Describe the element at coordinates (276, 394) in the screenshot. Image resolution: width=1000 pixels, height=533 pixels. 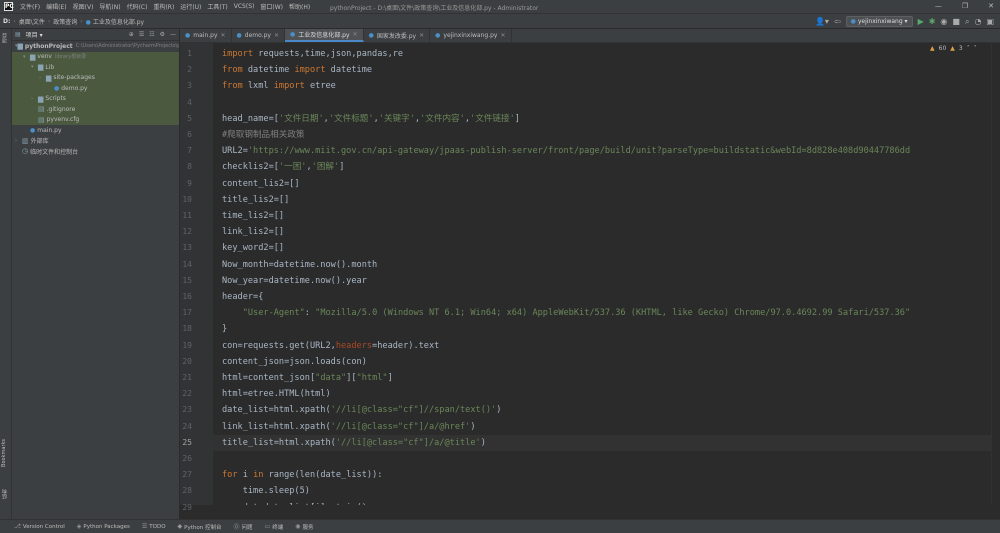
I see `code-line: html=etree.HTML(html)` at that location.